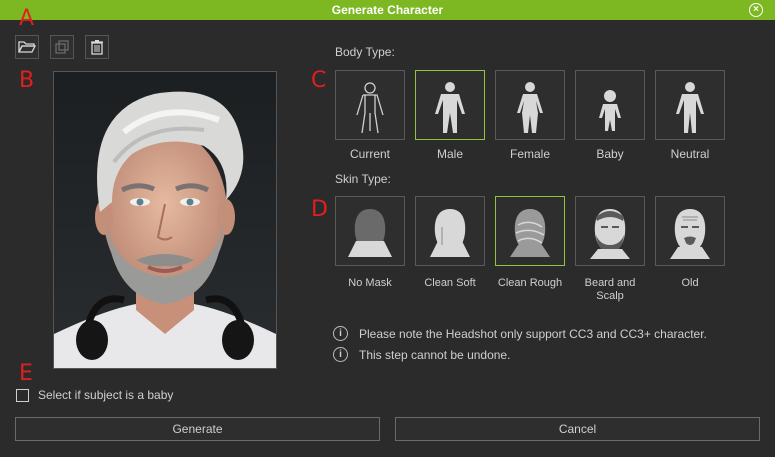  What do you see at coordinates (690, 283) in the screenshot?
I see `skin-type-old-label: Old` at bounding box center [690, 283].